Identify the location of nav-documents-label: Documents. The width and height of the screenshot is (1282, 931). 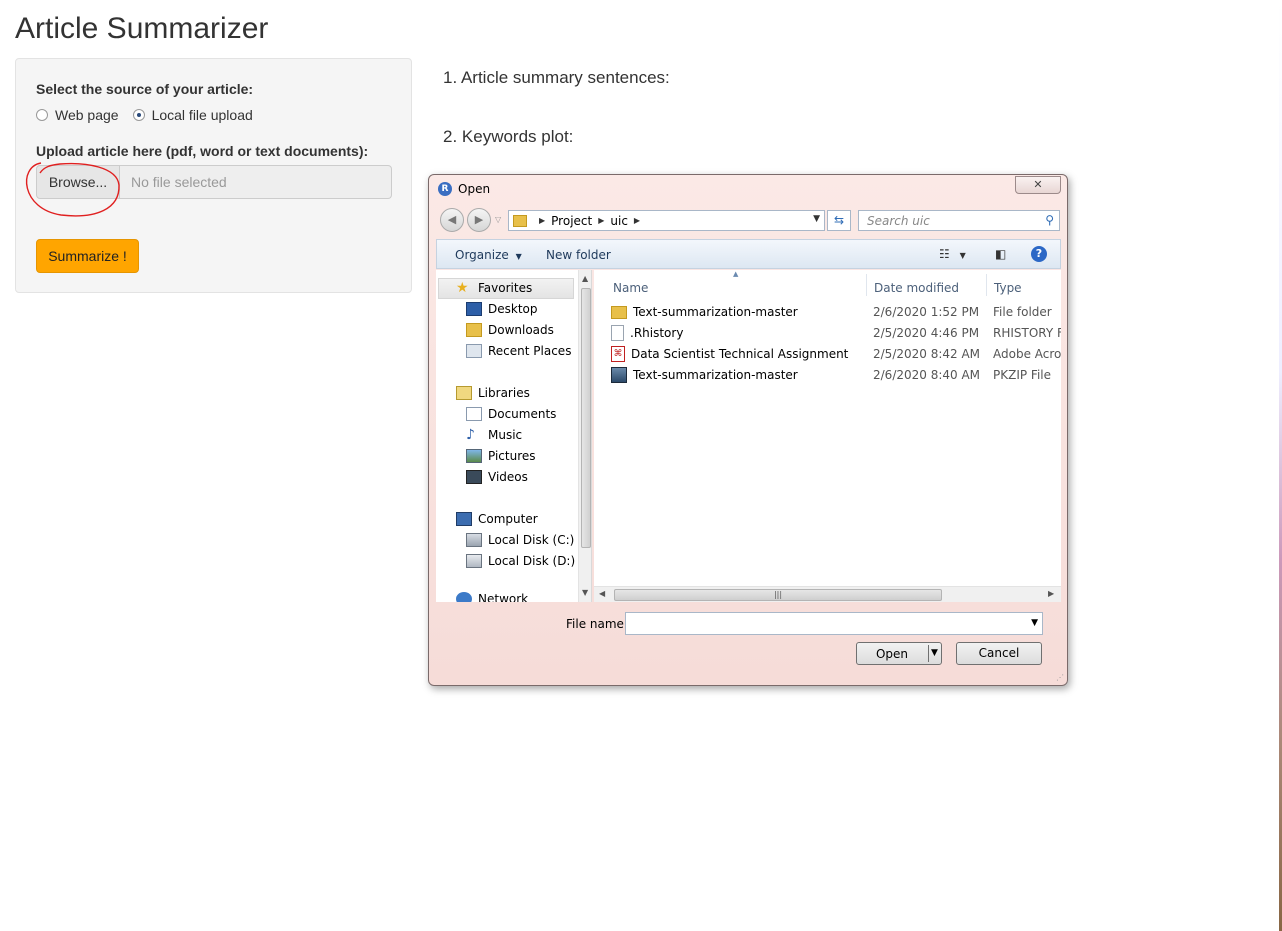
(522, 414).